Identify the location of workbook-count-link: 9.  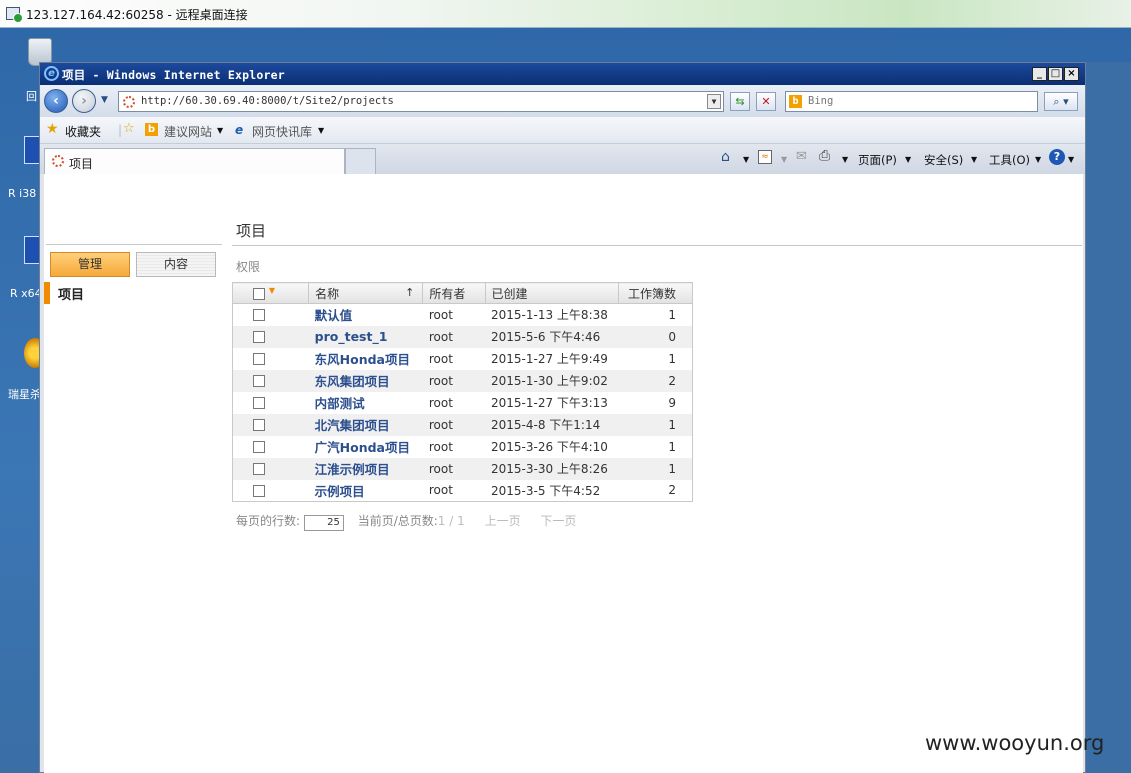
(655, 403).